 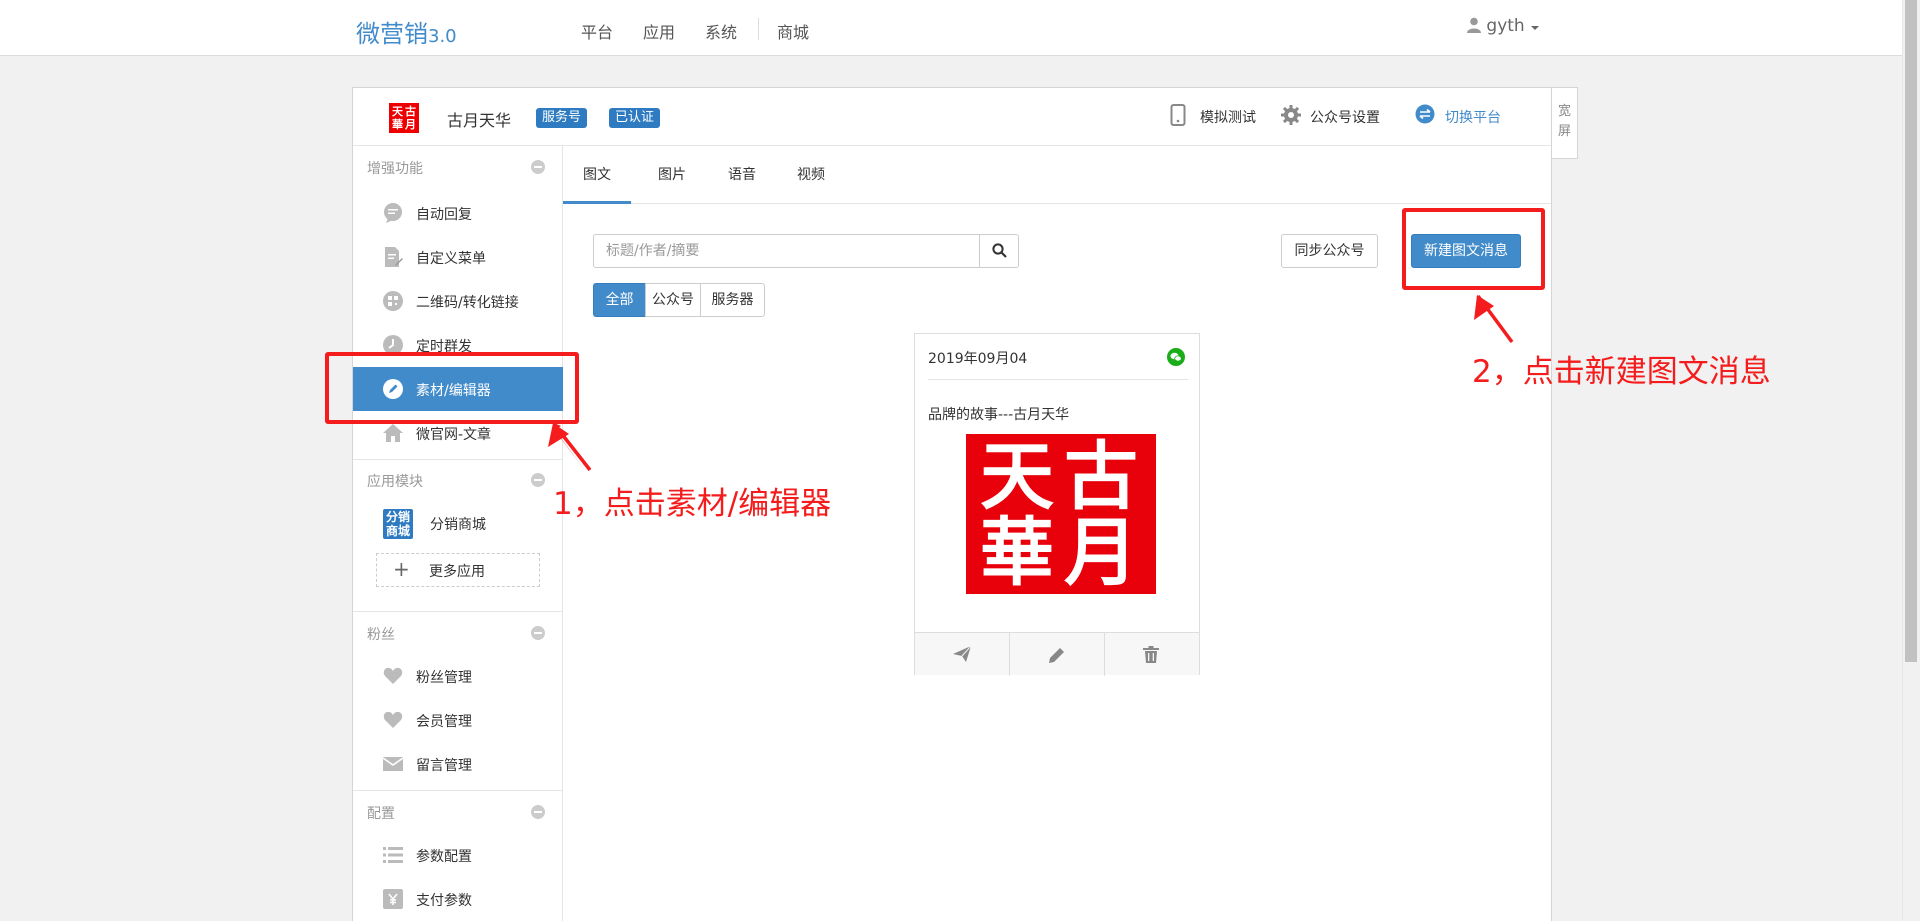 What do you see at coordinates (1061, 514) in the screenshot?
I see `news-card-cover-image: 天 古 華 月` at bounding box center [1061, 514].